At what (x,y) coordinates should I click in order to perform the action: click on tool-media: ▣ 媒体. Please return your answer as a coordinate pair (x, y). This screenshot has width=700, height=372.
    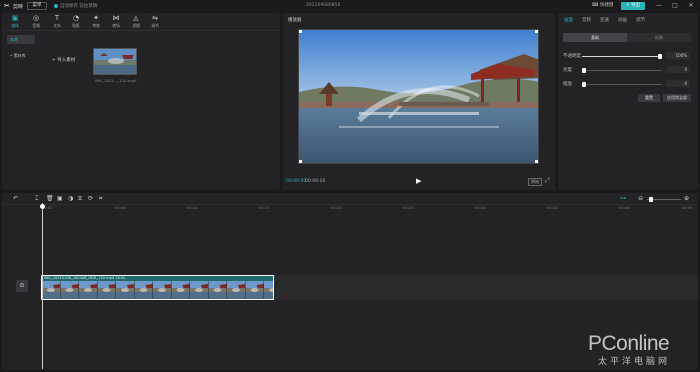
    Looking at the image, I should click on (15, 22).